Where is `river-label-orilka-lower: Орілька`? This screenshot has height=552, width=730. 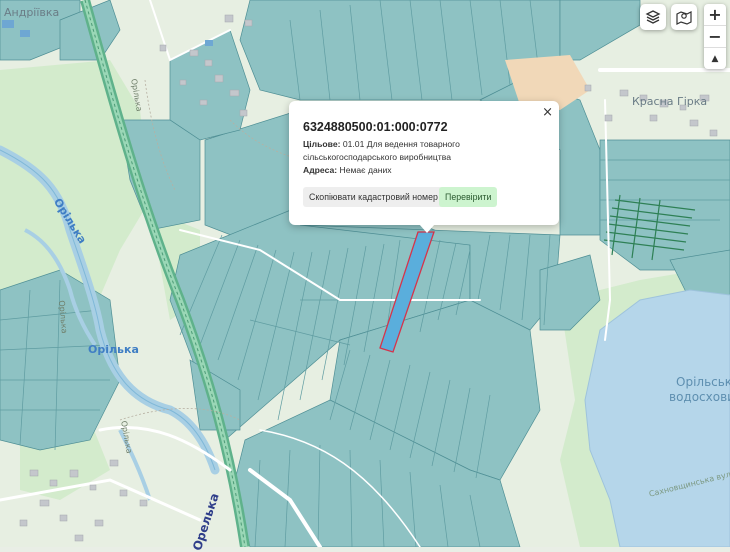 river-label-orilka-lower: Орілька is located at coordinates (113, 349).